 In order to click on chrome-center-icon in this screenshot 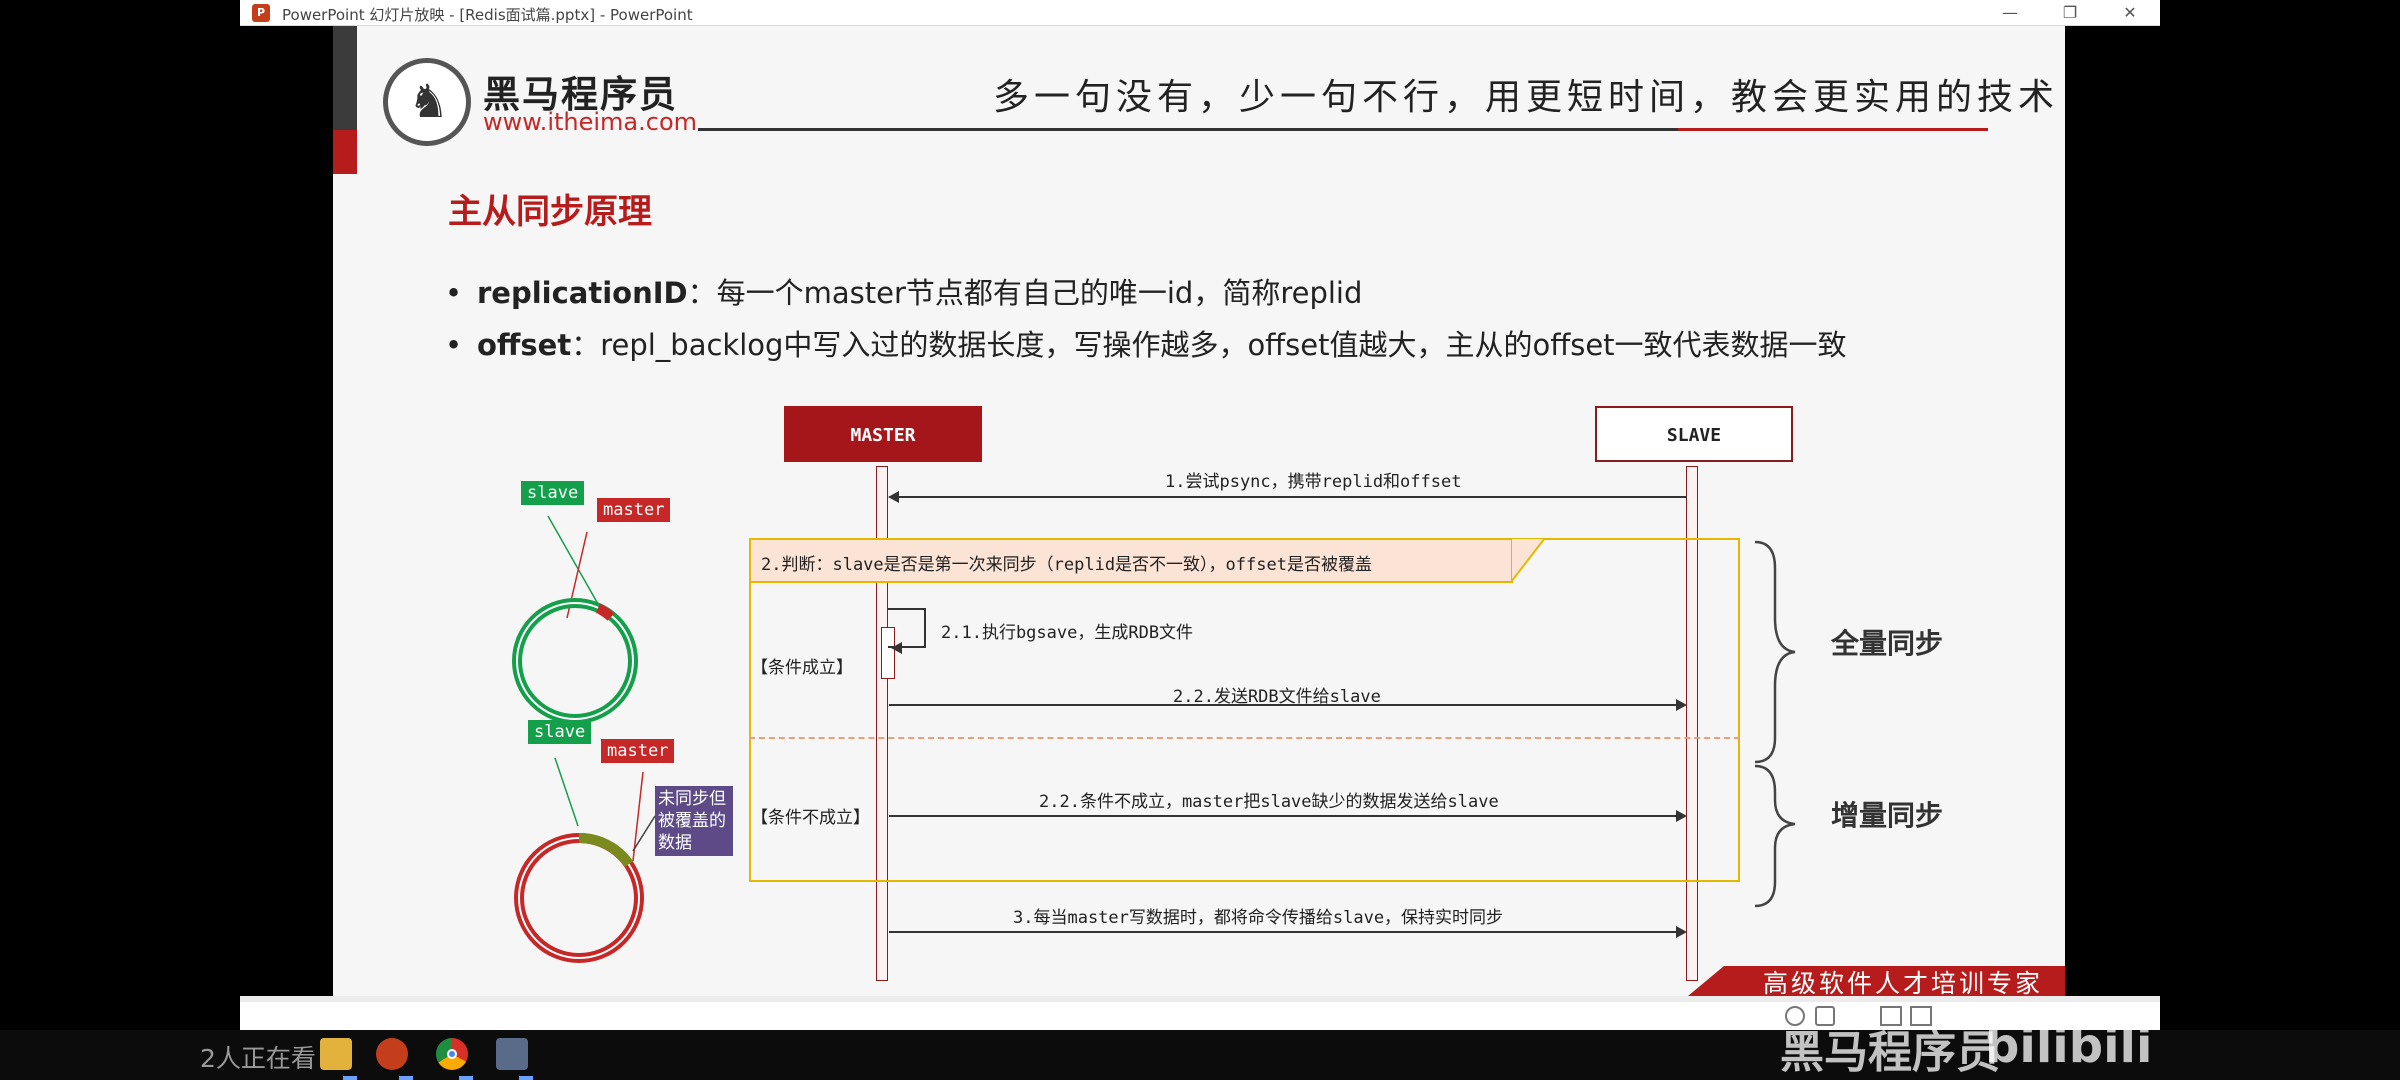, I will do `click(452, 1054)`.